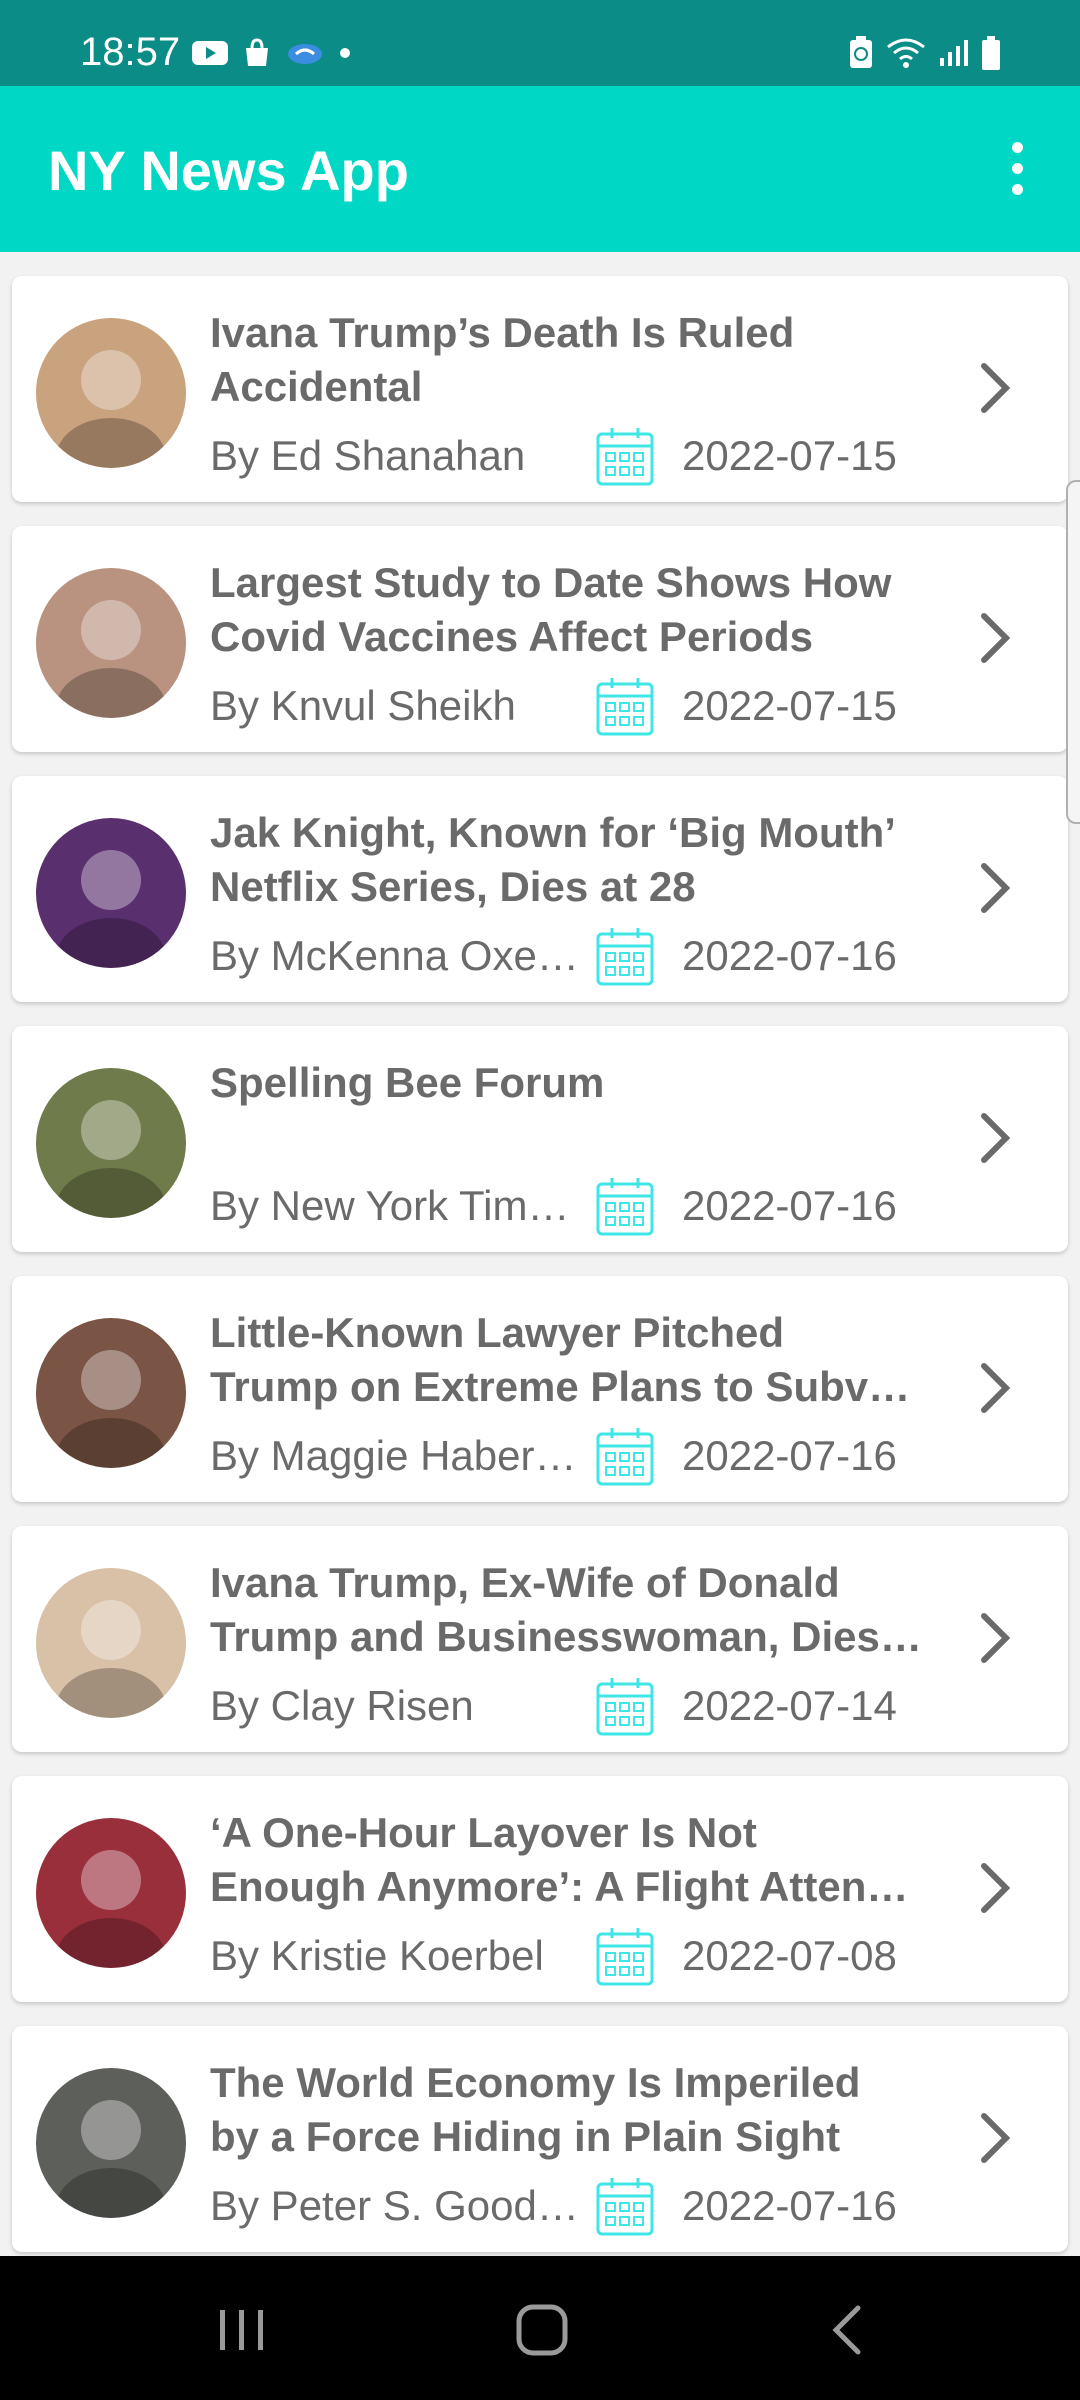  I want to click on more-vert-icon, so click(1017, 170).